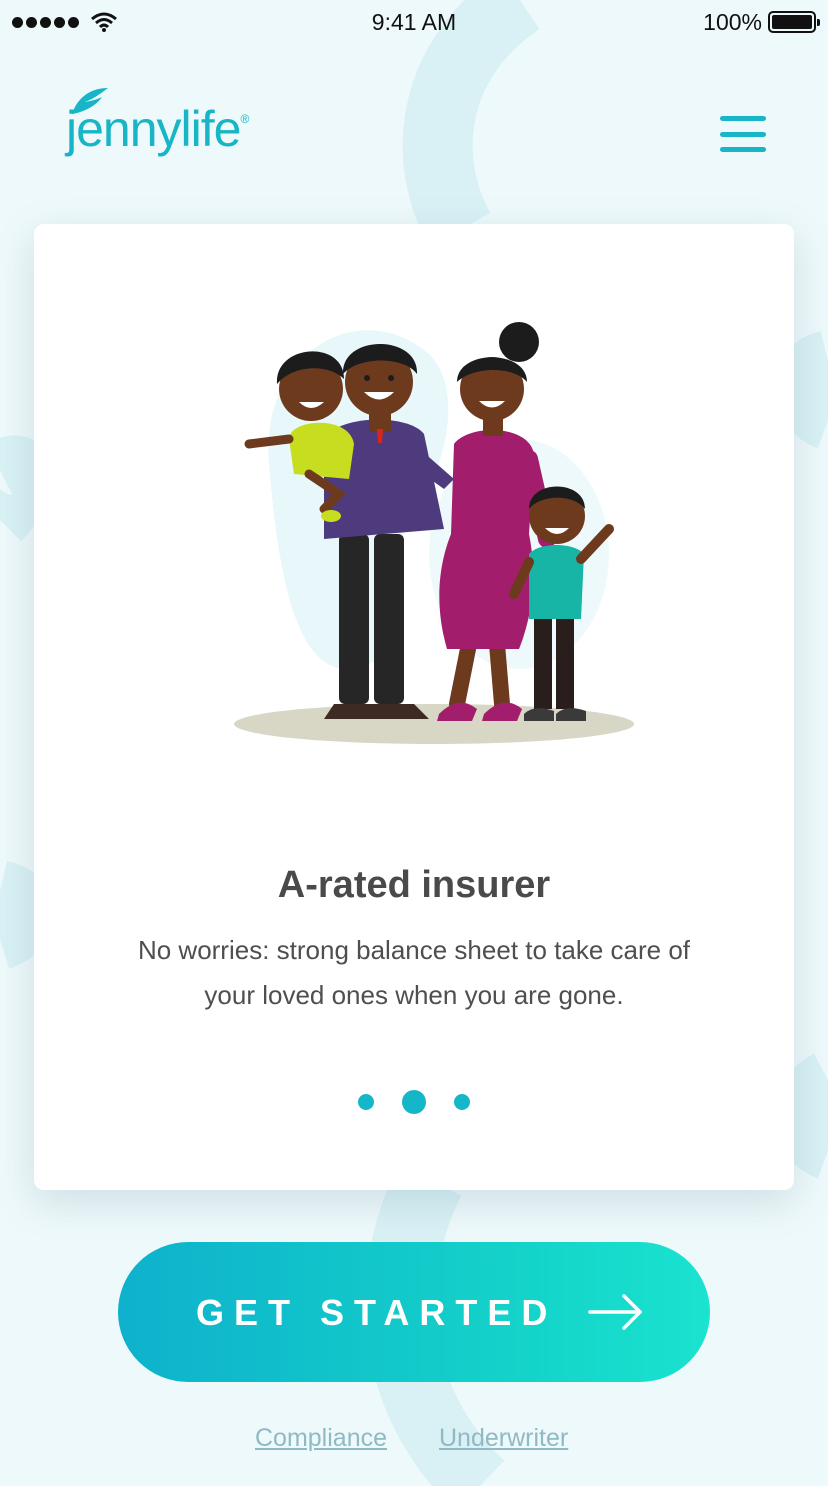 This screenshot has height=1486, width=828. Describe the element at coordinates (414, 1442) in the screenshot. I see `footer-links: Compliance Underwriter` at that location.